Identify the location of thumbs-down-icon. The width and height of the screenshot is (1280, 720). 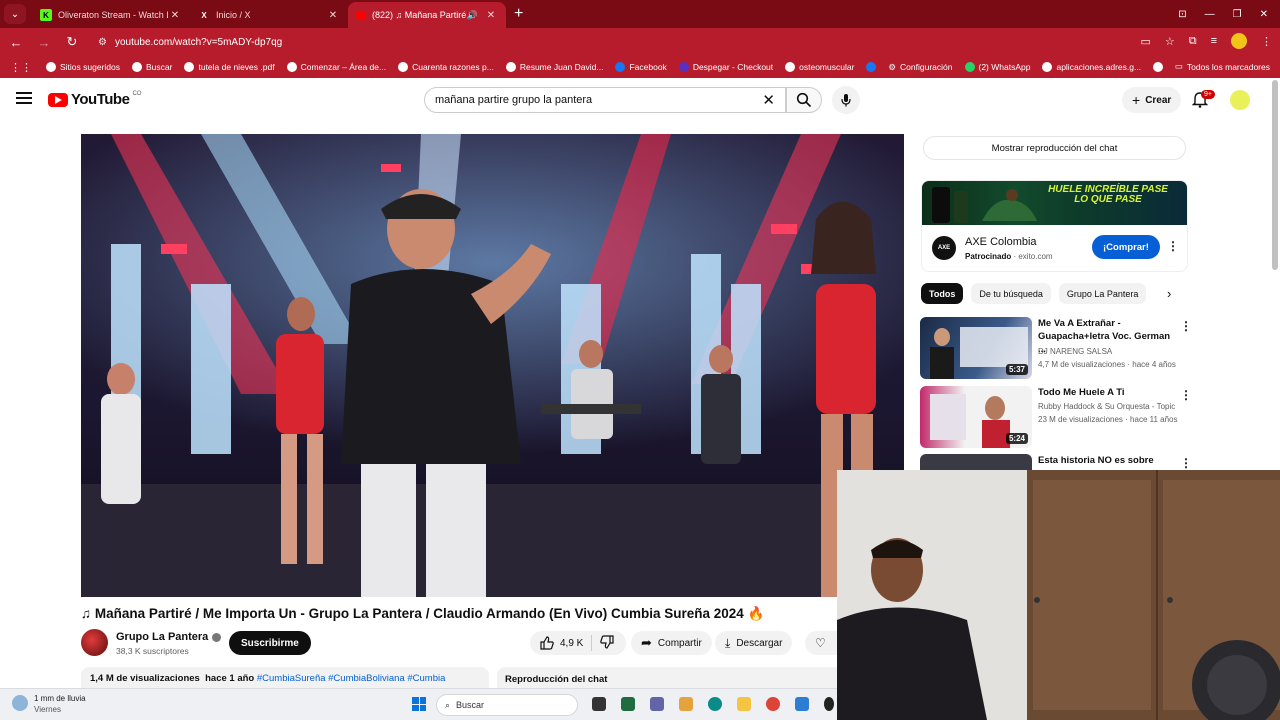
(607, 641).